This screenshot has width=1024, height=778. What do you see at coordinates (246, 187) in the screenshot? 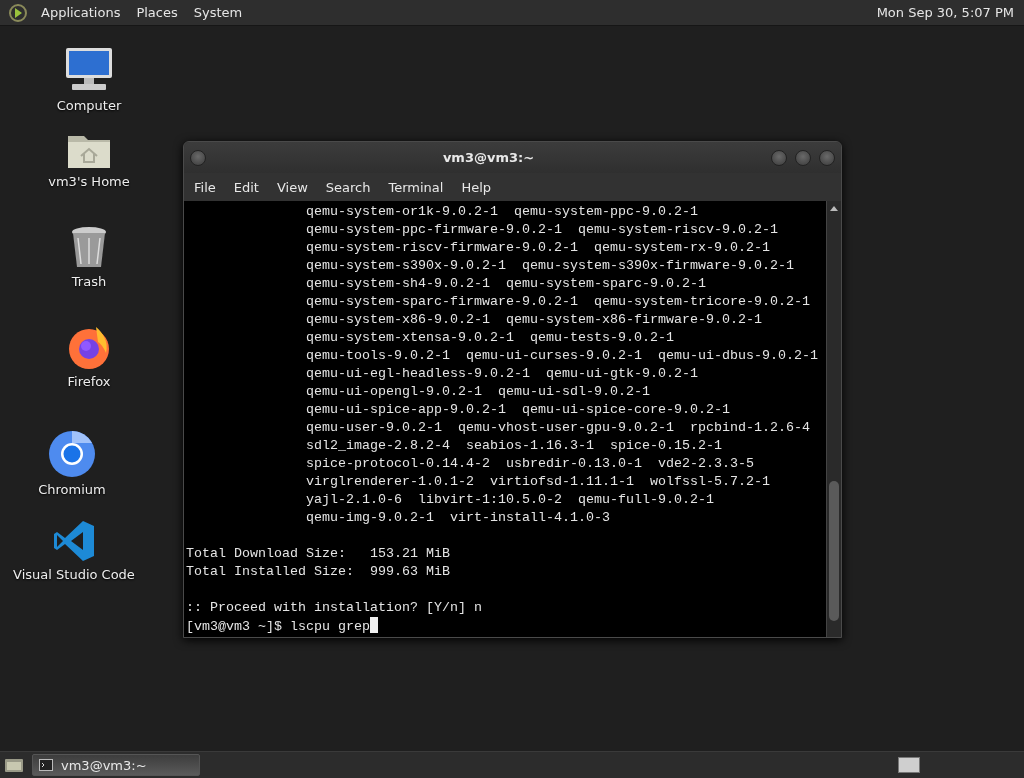
I see `menu-item: Edit` at bounding box center [246, 187].